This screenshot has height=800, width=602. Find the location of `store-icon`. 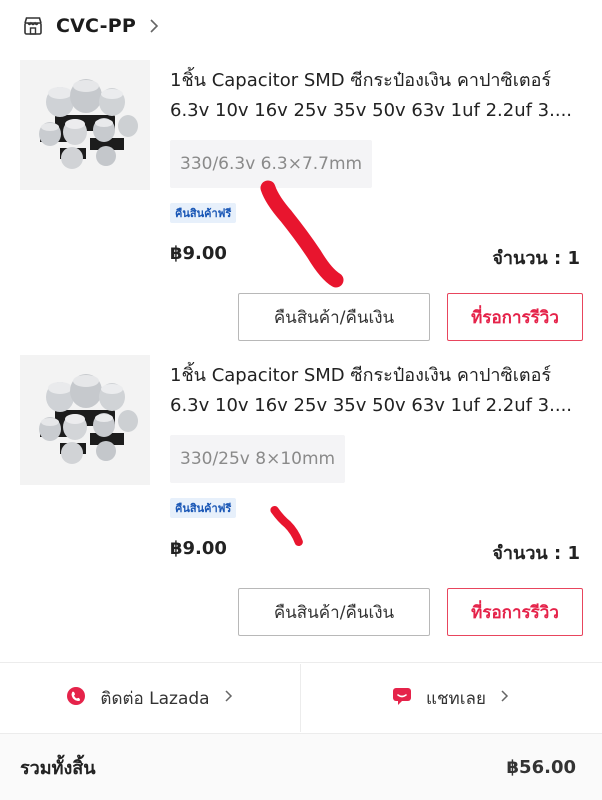

store-icon is located at coordinates (33, 26).